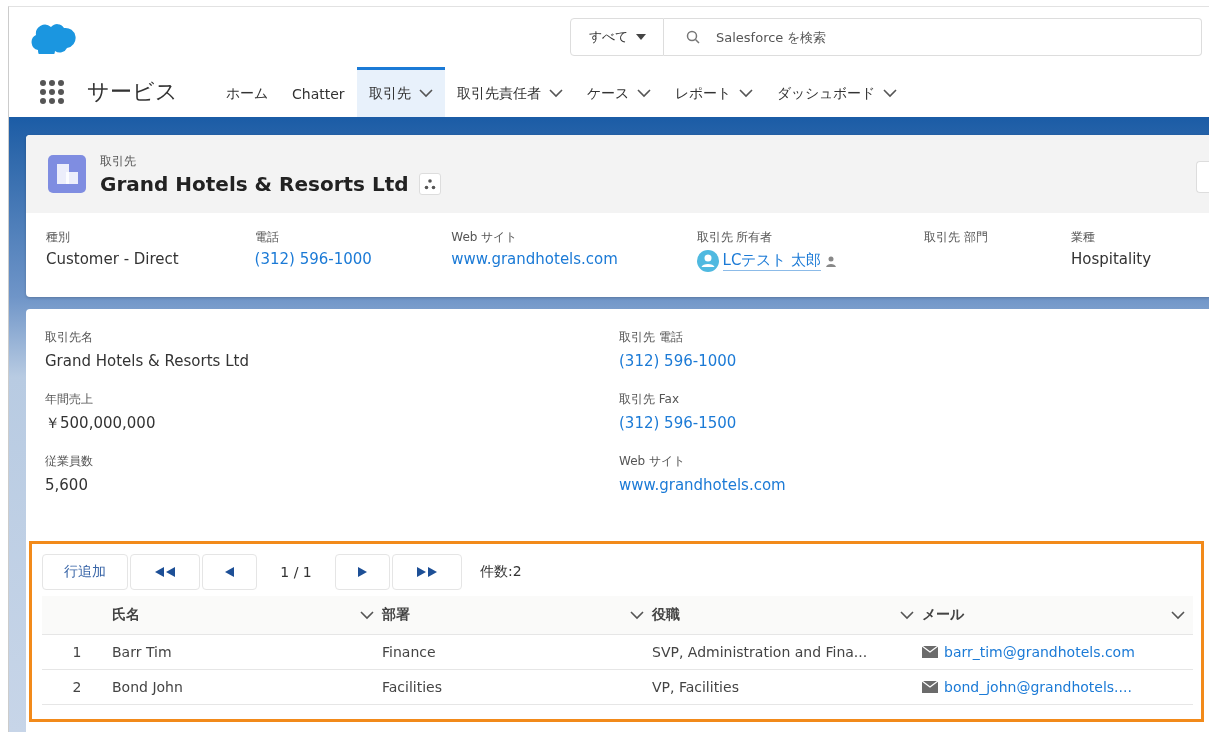 The image size is (1209, 732). I want to click on object-type-label: 取引先, so click(118, 161).